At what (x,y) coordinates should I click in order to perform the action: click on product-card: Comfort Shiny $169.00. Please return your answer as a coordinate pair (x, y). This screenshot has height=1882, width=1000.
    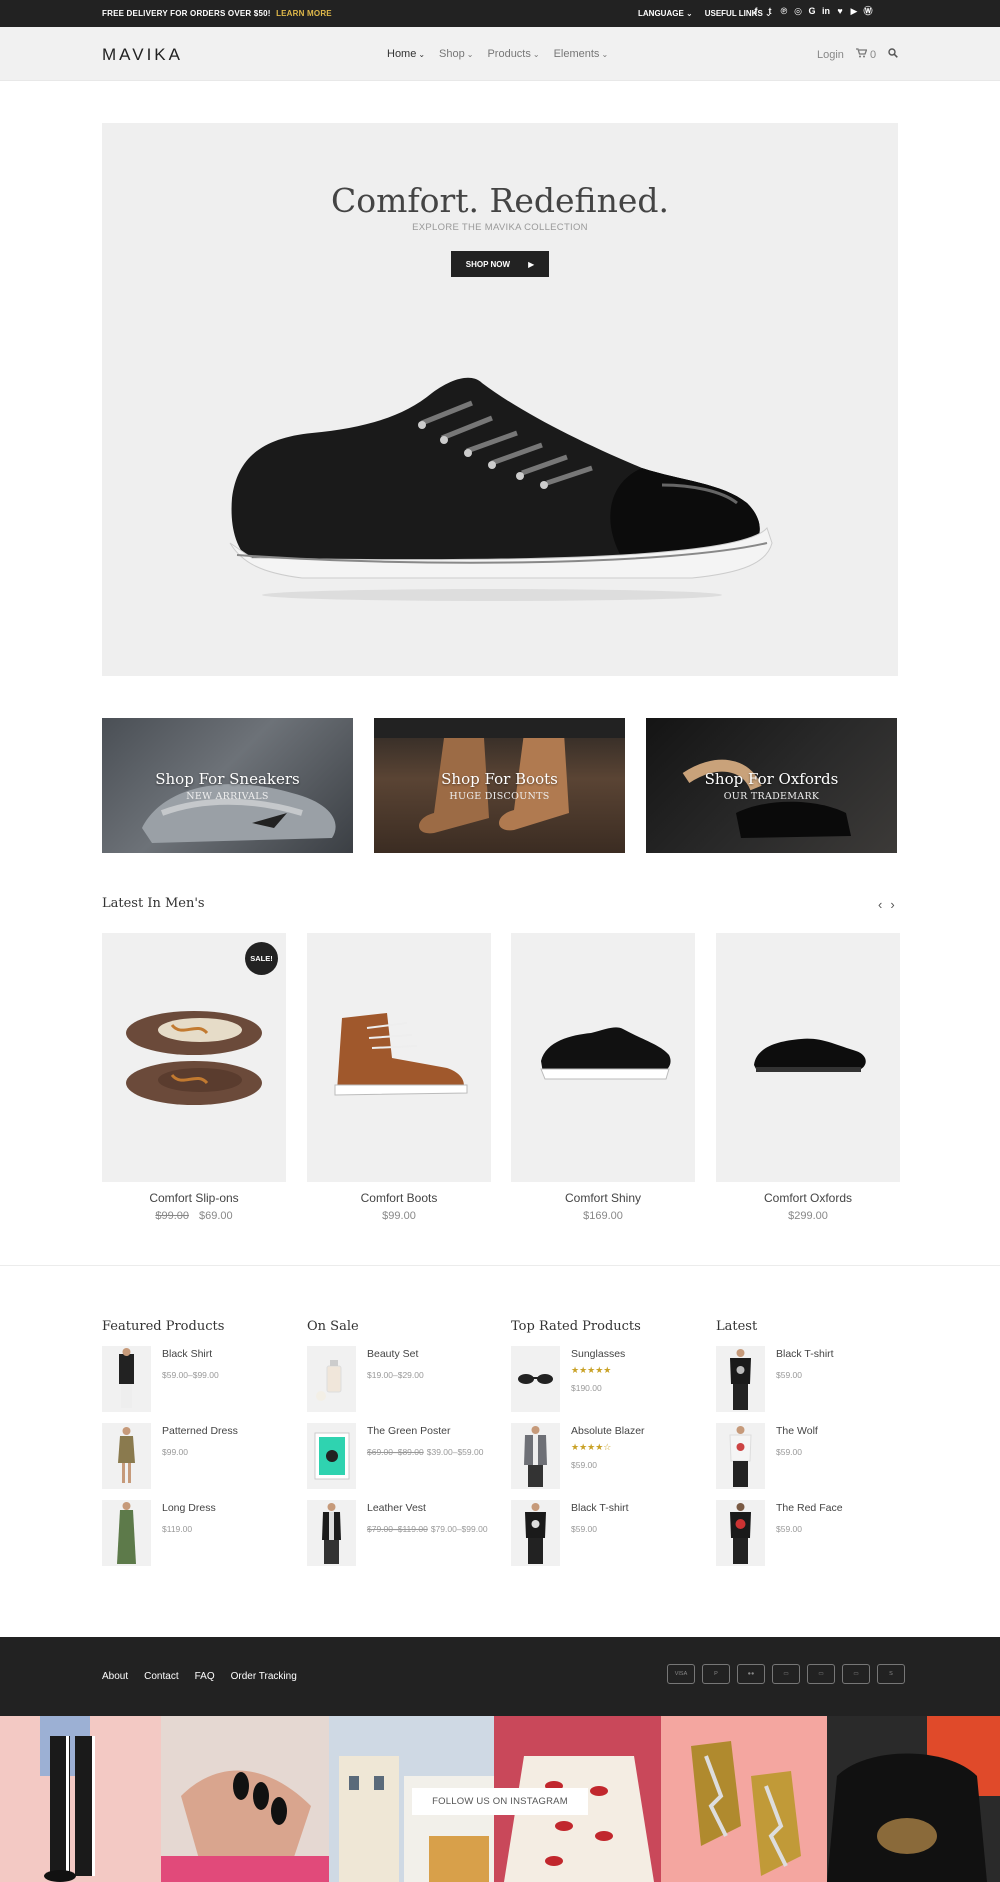
    Looking at the image, I should click on (603, 1077).